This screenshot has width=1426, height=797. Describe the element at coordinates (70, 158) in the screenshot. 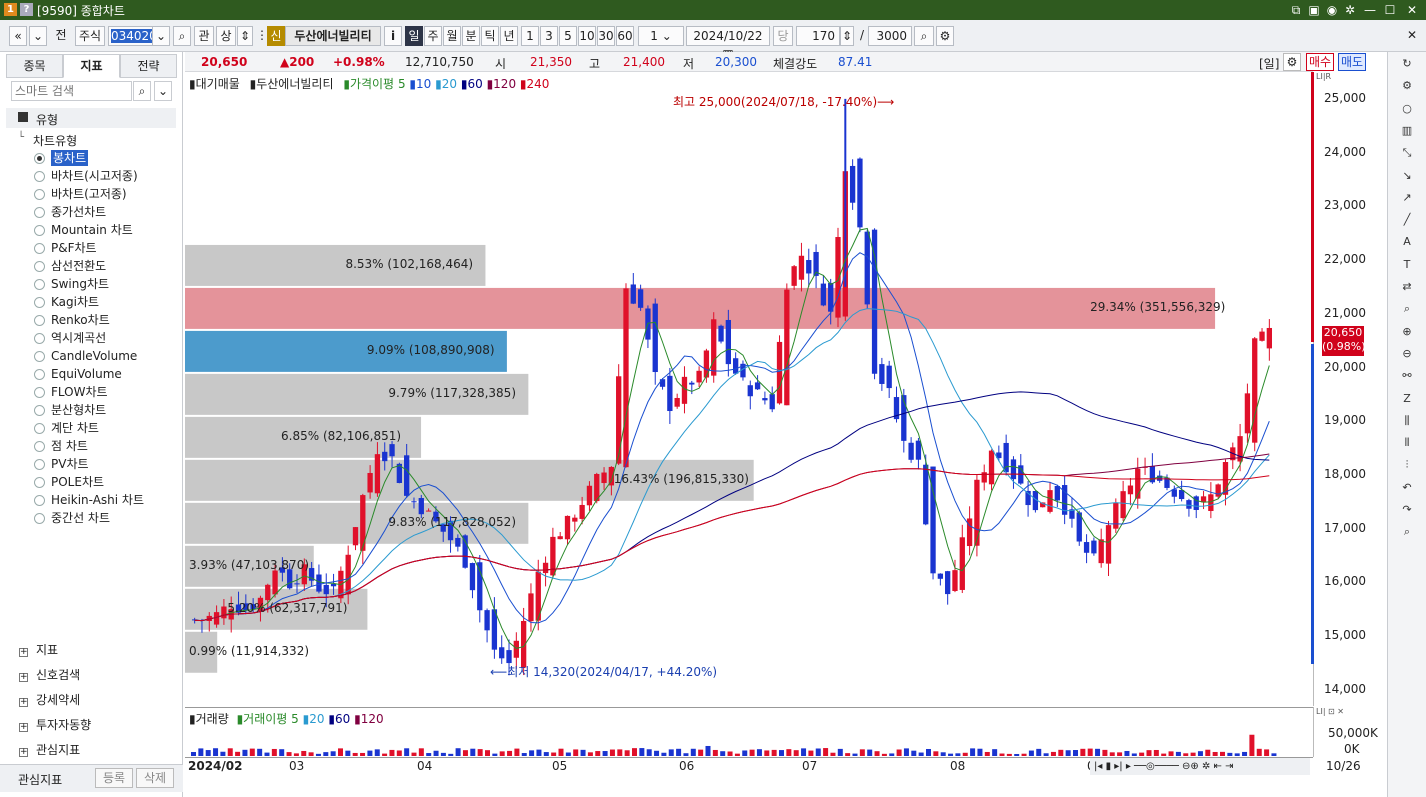

I see `chart-type-item: 봉차트` at that location.